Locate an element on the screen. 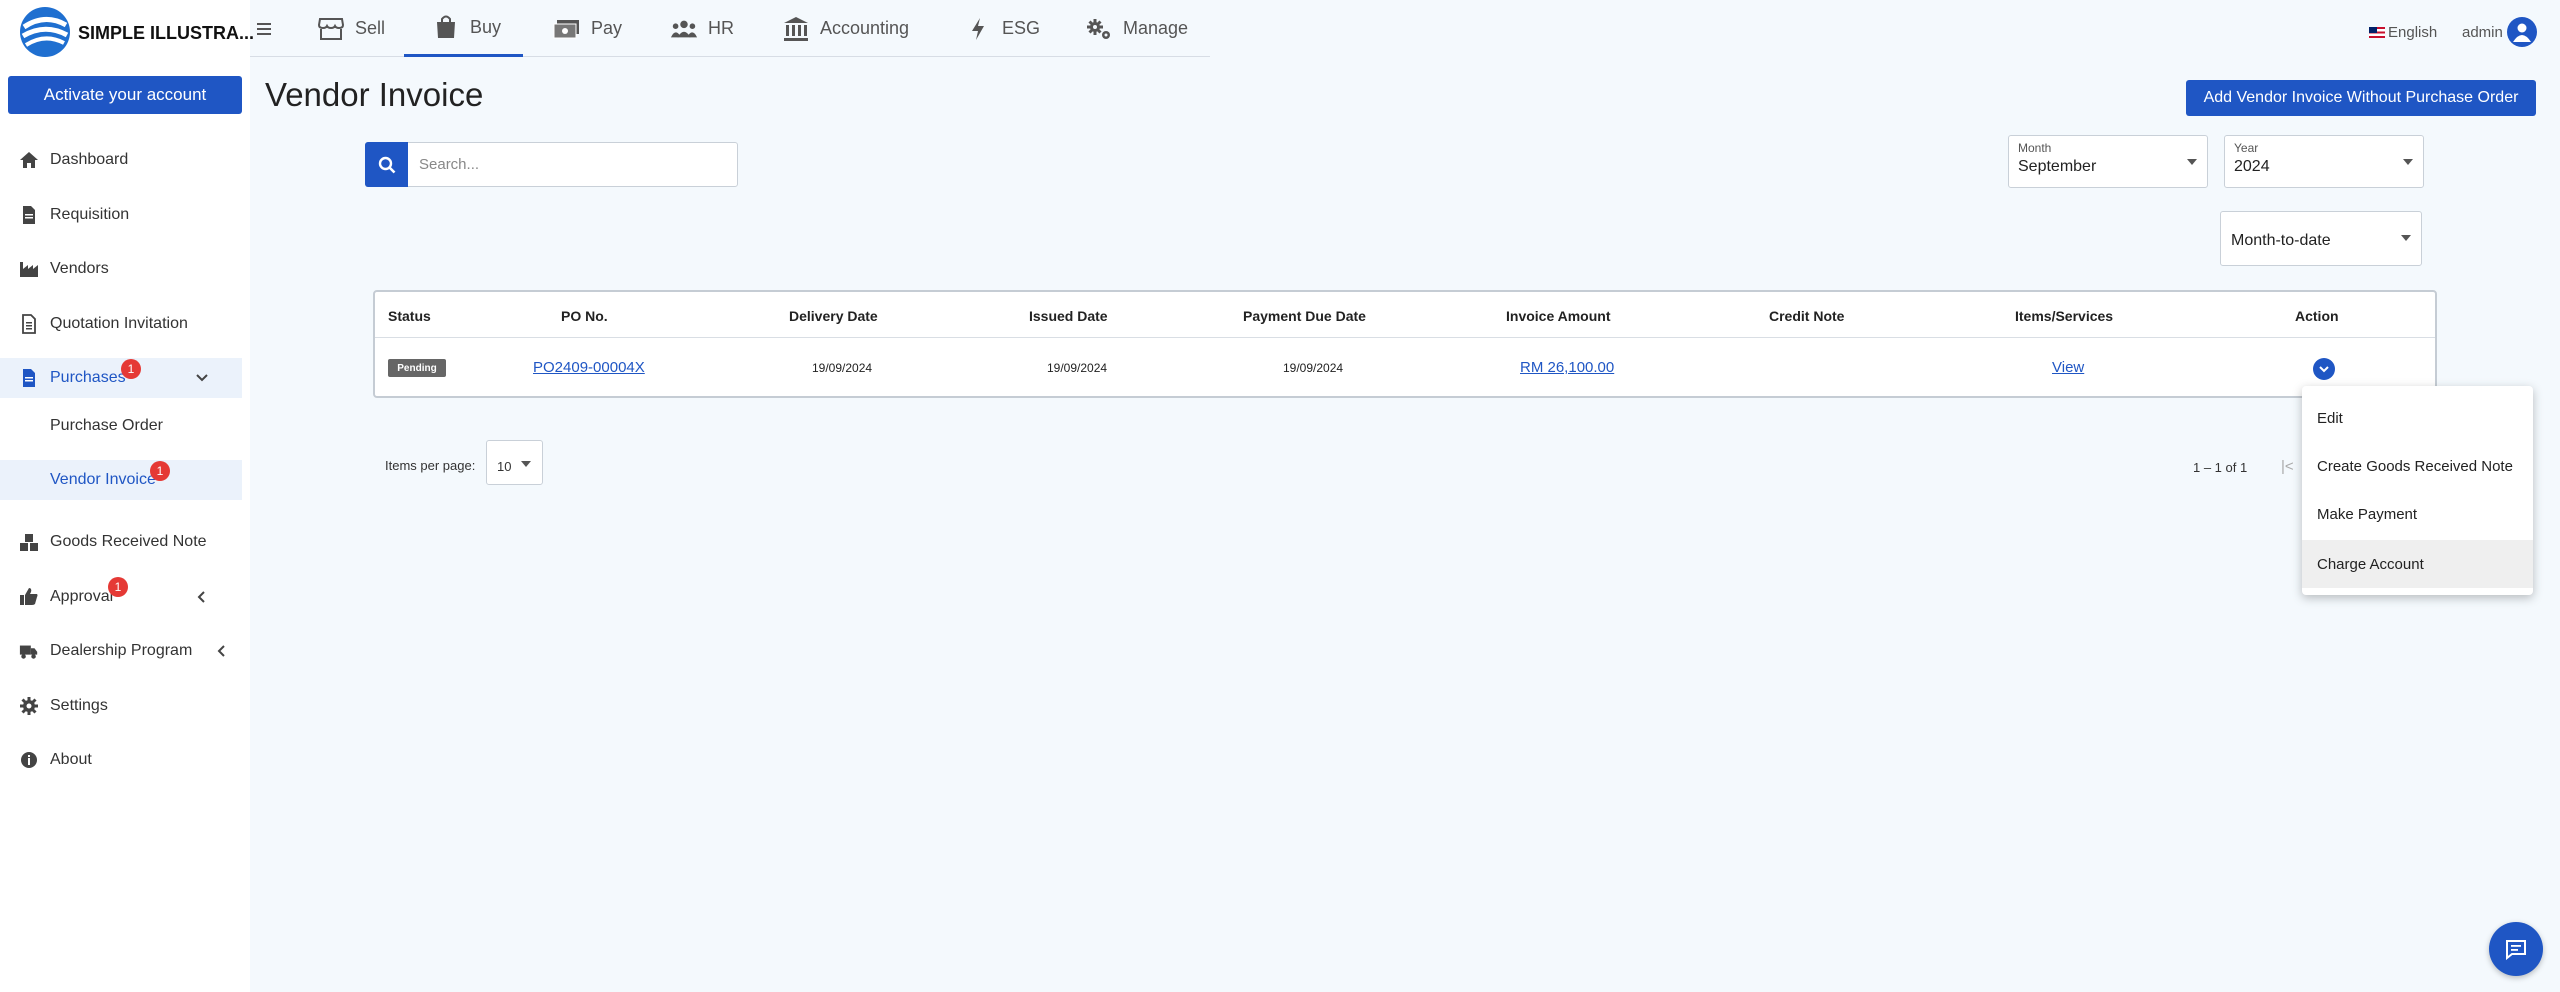  people-icon is located at coordinates (684, 29).